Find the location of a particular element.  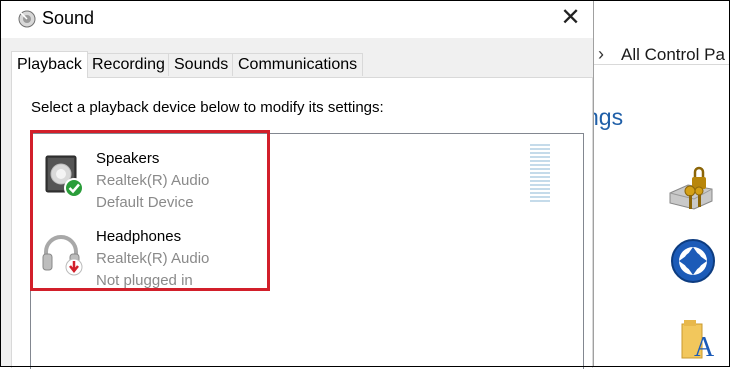

sync-center-icon is located at coordinates (693, 261).